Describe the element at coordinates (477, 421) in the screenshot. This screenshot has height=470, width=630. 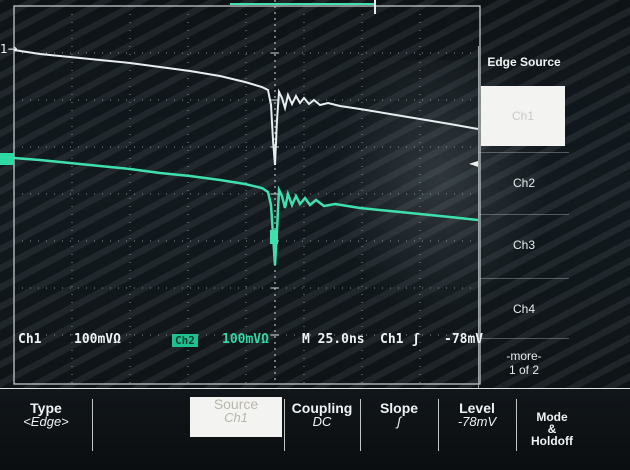
I see `level-value: -78mV` at that location.